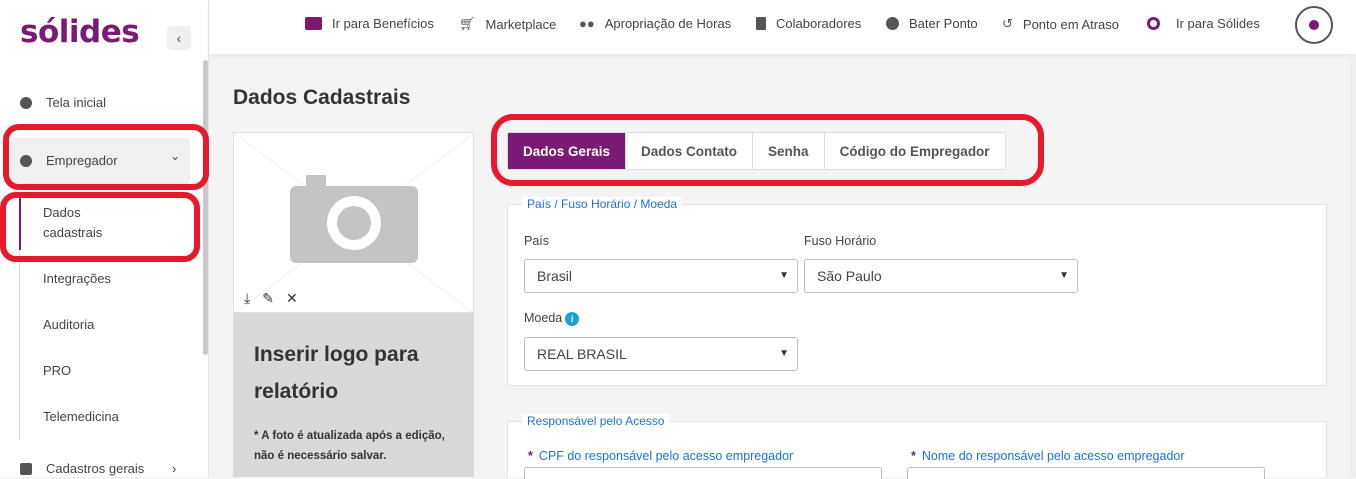 The width and height of the screenshot is (1356, 479). I want to click on chevron-right-icon: ›, so click(174, 468).